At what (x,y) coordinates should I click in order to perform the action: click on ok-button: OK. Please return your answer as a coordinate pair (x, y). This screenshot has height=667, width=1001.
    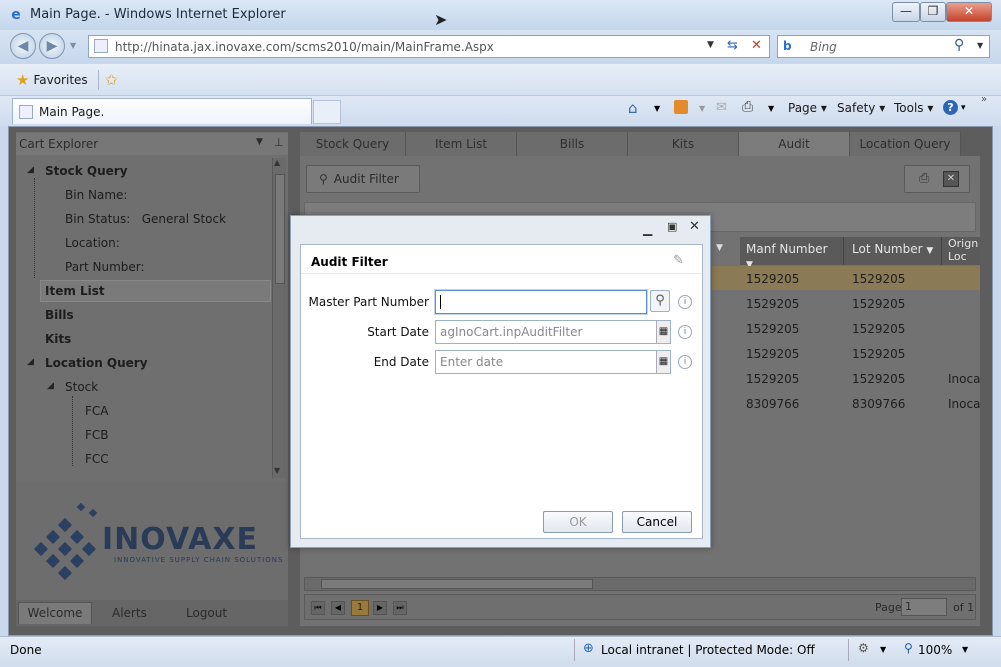
    Looking at the image, I should click on (578, 522).